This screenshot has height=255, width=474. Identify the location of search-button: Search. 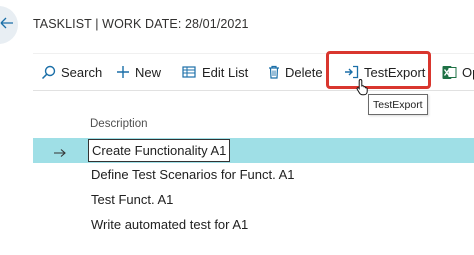
(71, 72).